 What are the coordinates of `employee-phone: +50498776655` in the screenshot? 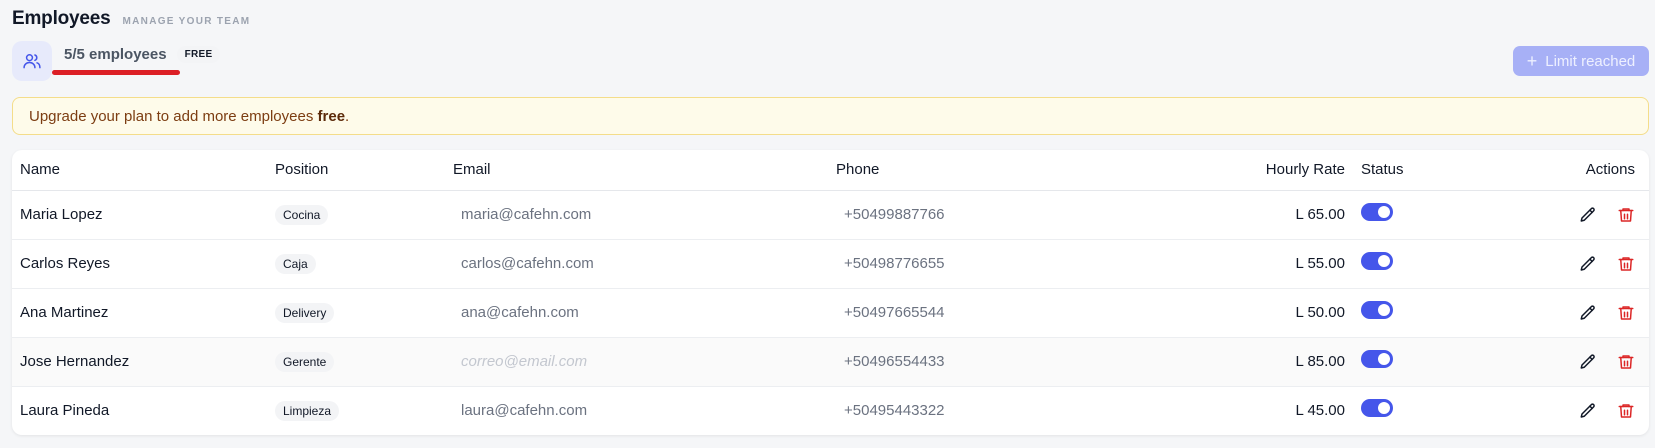 It's located at (986, 264).